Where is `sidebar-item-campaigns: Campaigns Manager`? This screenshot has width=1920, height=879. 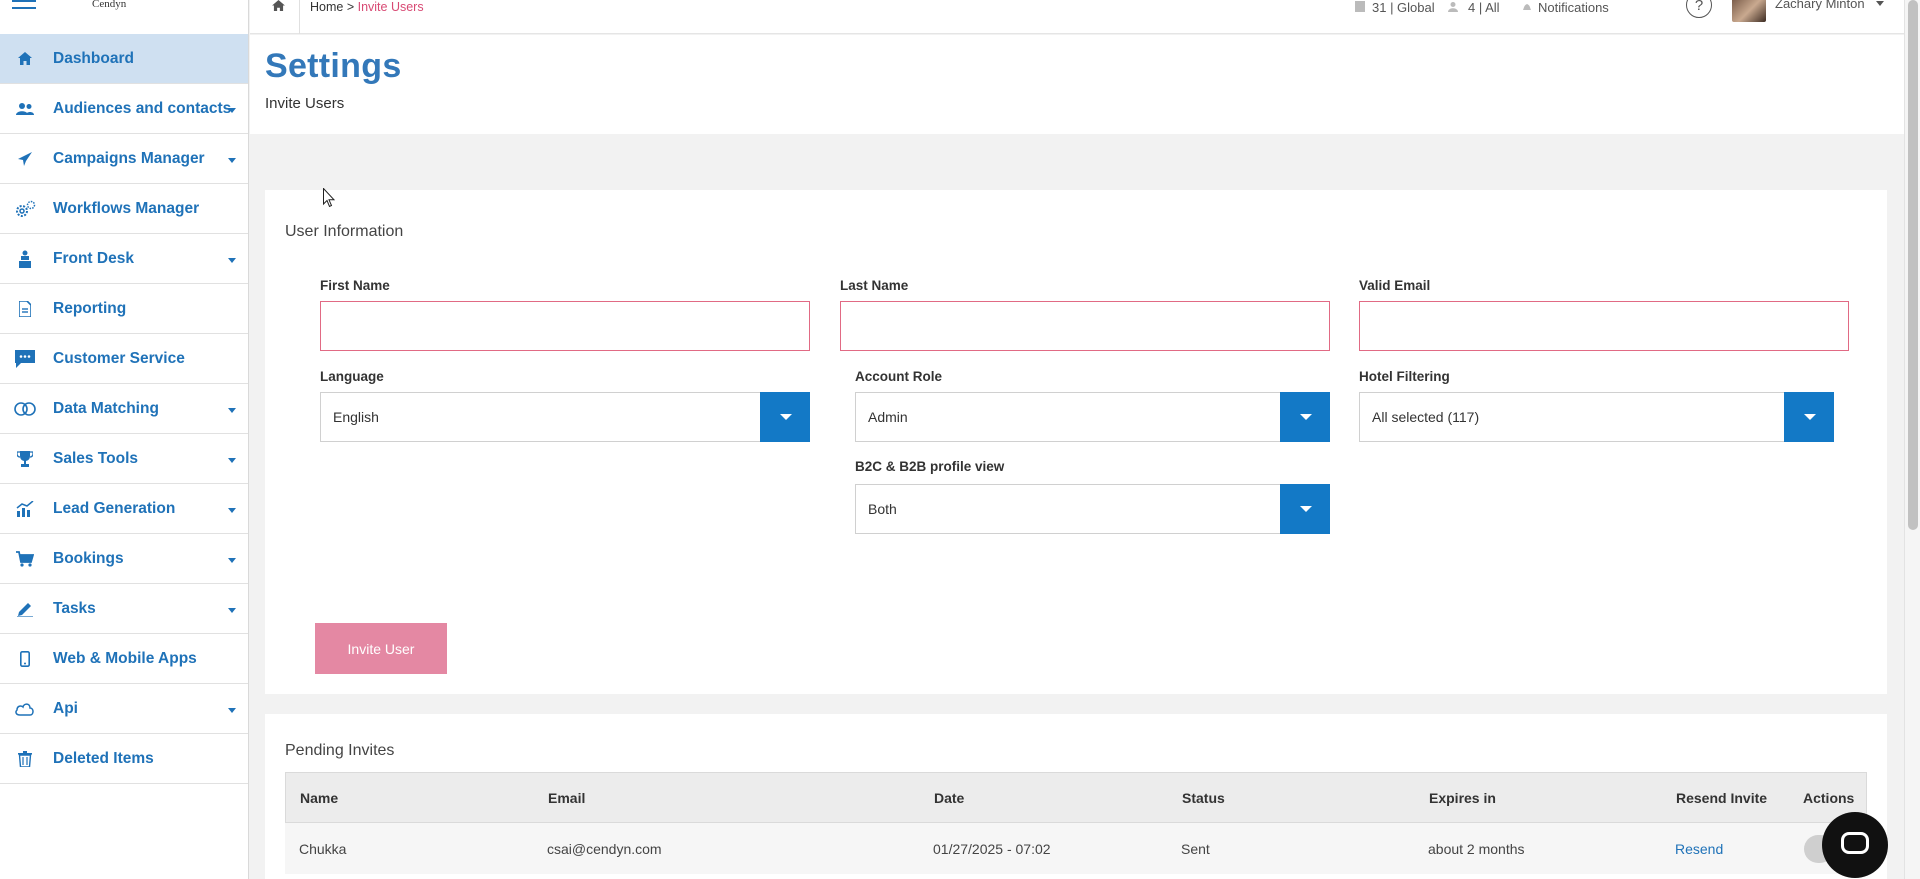 sidebar-item-campaigns: Campaigns Manager is located at coordinates (124, 159).